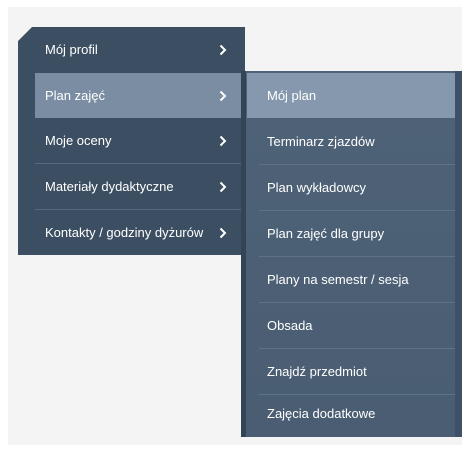  I want to click on submenu-item-label: Terminarz zjazdów, so click(321, 141).